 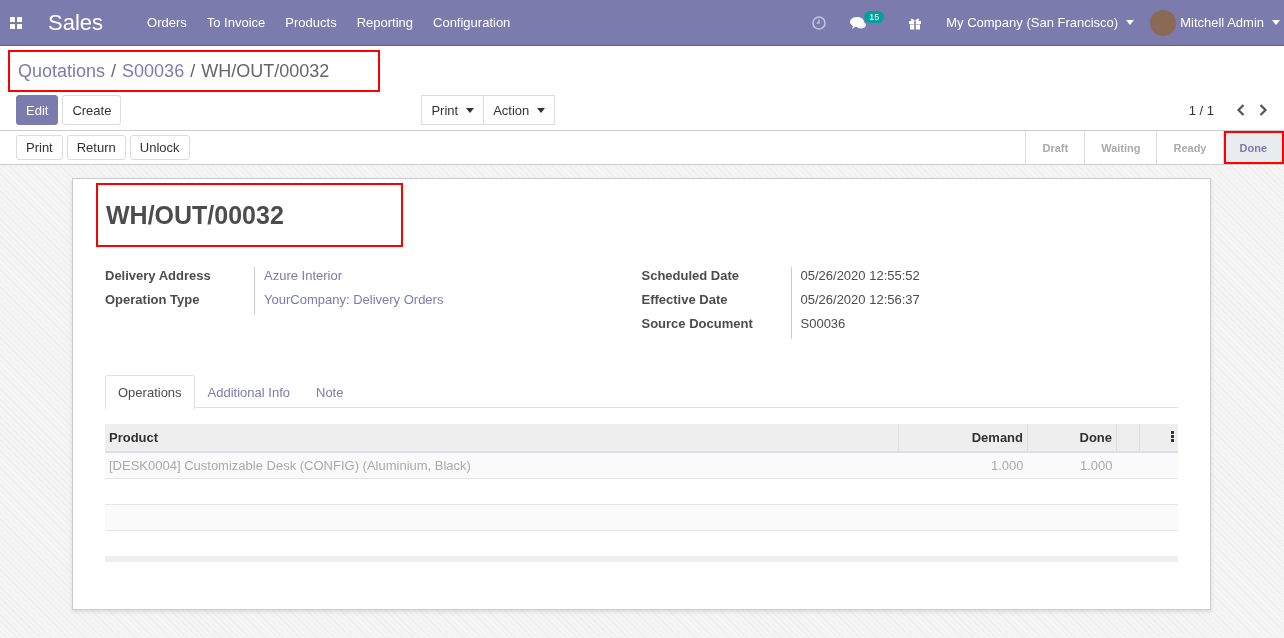 What do you see at coordinates (195, 215) in the screenshot?
I see `record-title: WH/OUT/00032` at bounding box center [195, 215].